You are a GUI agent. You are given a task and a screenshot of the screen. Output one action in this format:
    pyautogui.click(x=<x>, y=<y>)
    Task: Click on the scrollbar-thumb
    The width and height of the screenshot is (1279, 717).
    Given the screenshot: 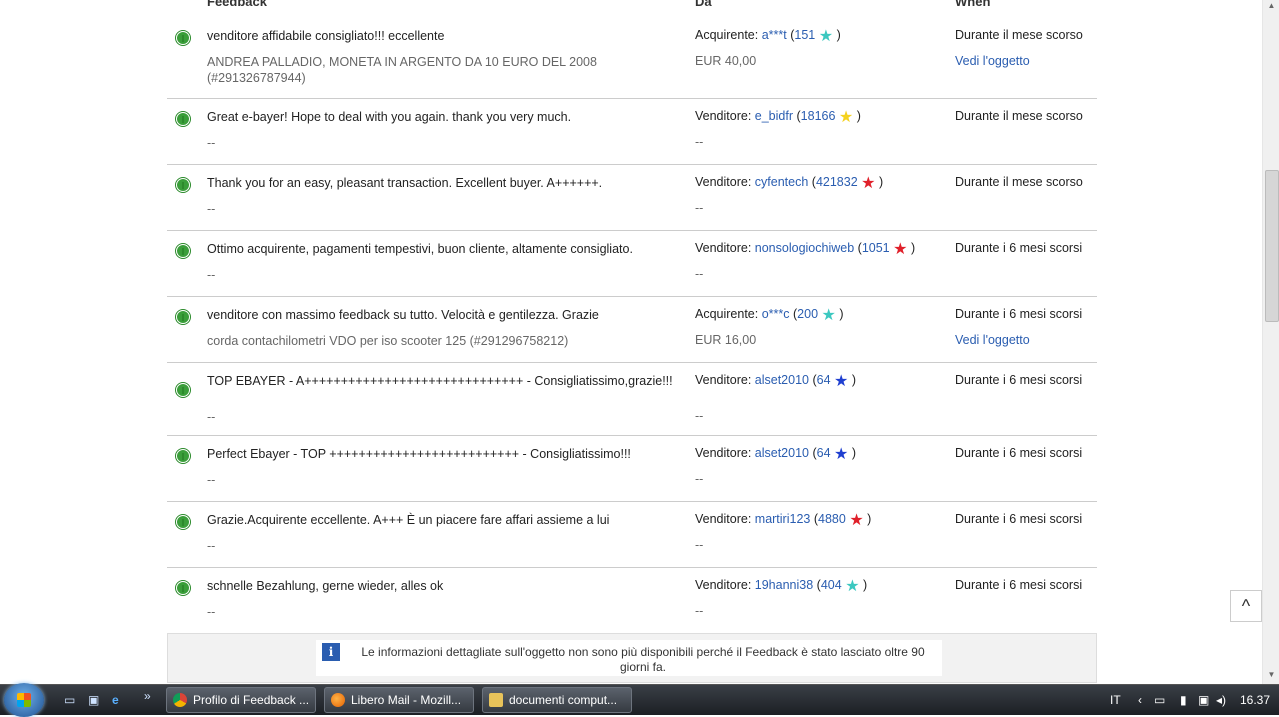 What is the action you would take?
    pyautogui.click(x=1272, y=246)
    